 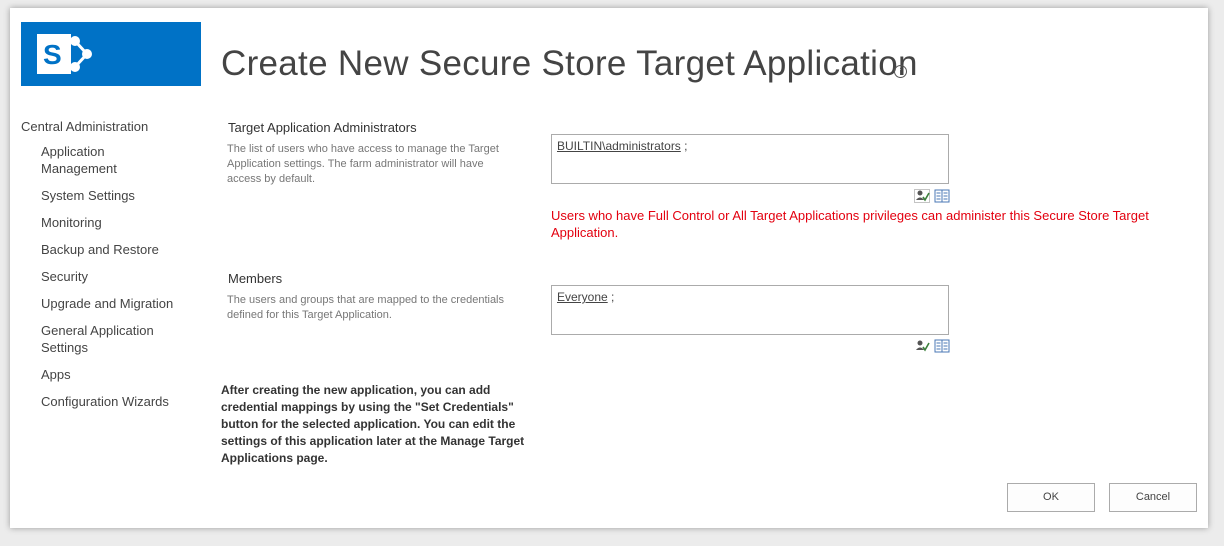 What do you see at coordinates (582, 297) in the screenshot?
I see `members-resolved-user: Everyone` at bounding box center [582, 297].